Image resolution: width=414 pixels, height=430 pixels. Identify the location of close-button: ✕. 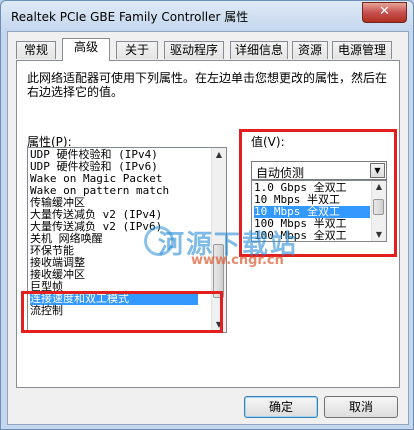
(384, 12).